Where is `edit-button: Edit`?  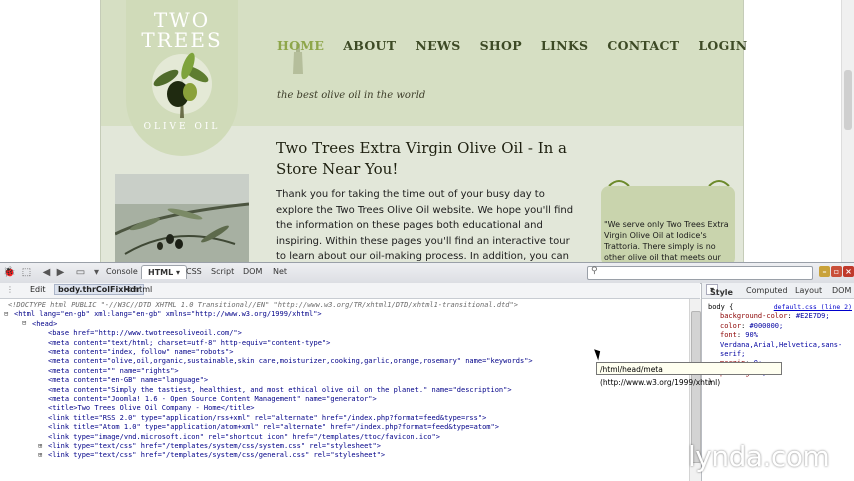
edit-button: Edit is located at coordinates (38, 289).